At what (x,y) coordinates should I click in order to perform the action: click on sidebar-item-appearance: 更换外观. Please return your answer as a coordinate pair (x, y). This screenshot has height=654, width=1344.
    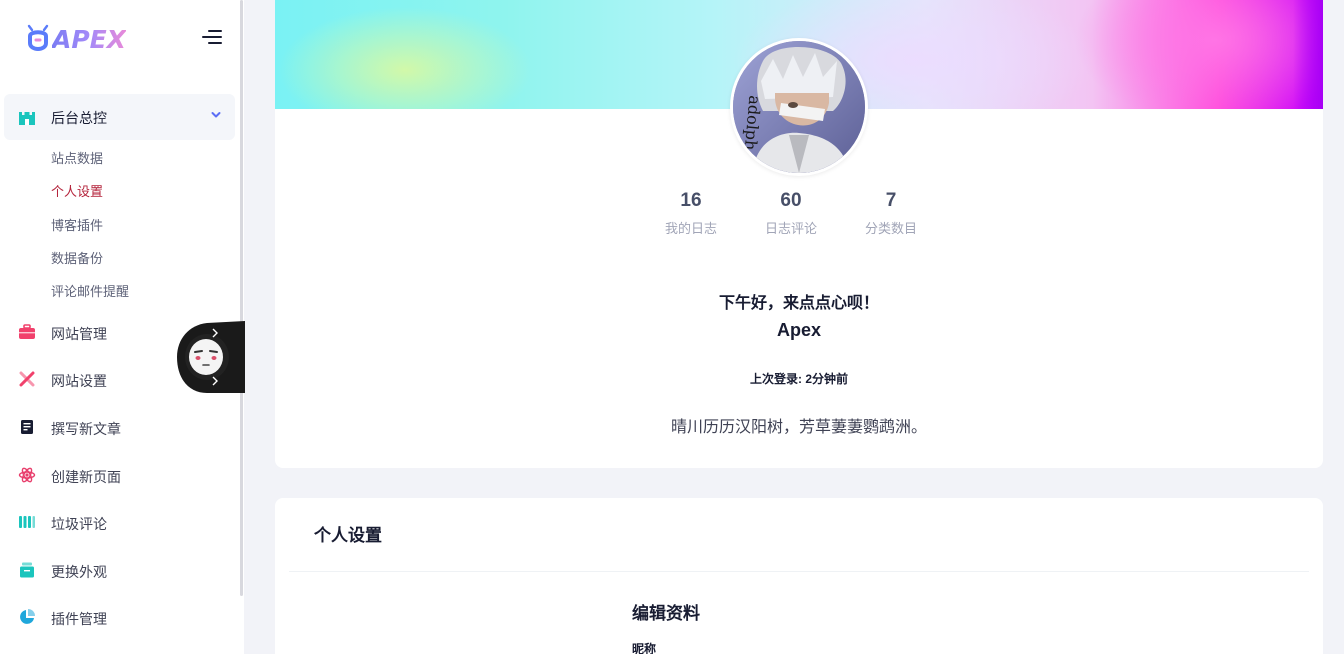
    Looking at the image, I should click on (119, 570).